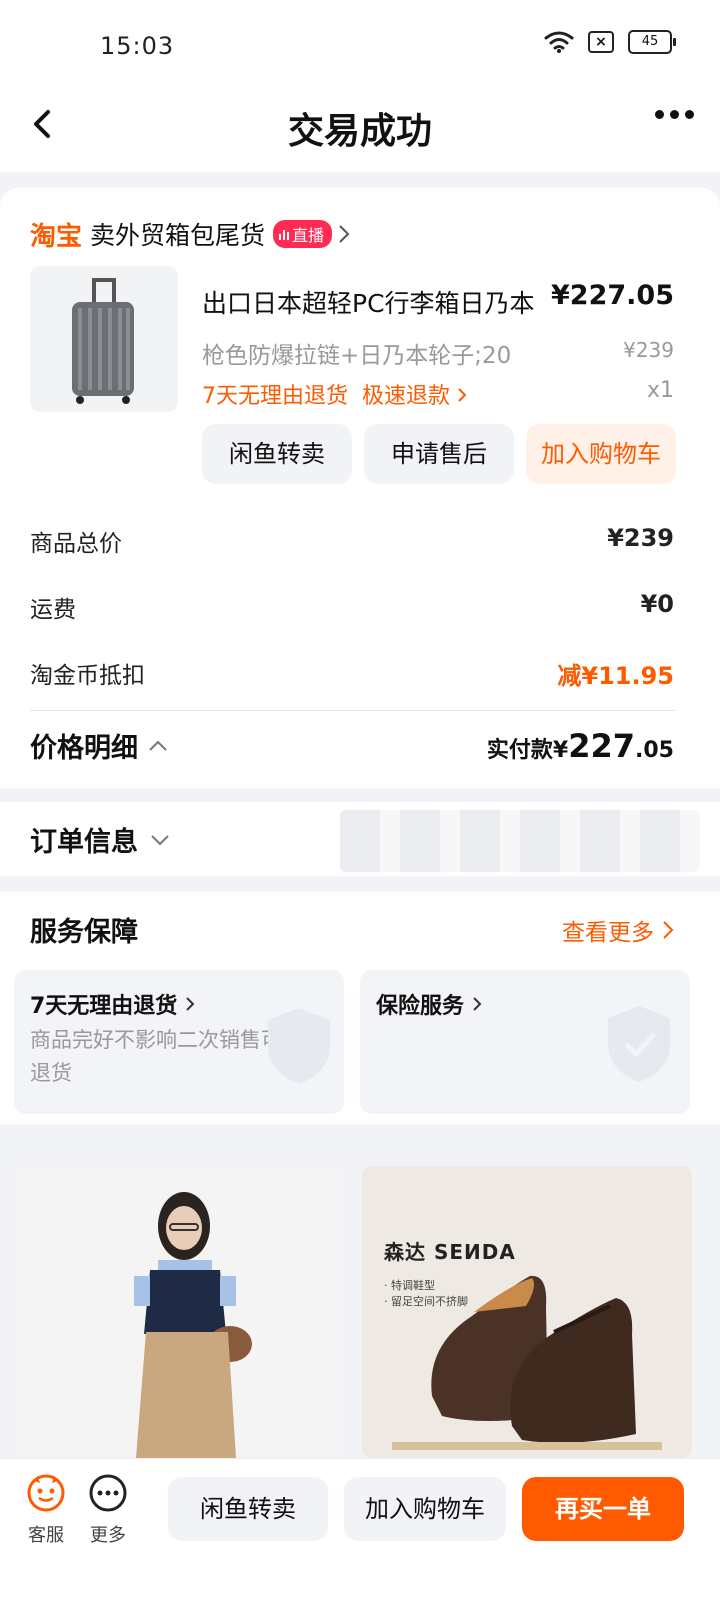 This screenshot has height=1601, width=720. I want to click on product-service-tags: 7天无理由退货 极速退款, so click(334, 394).